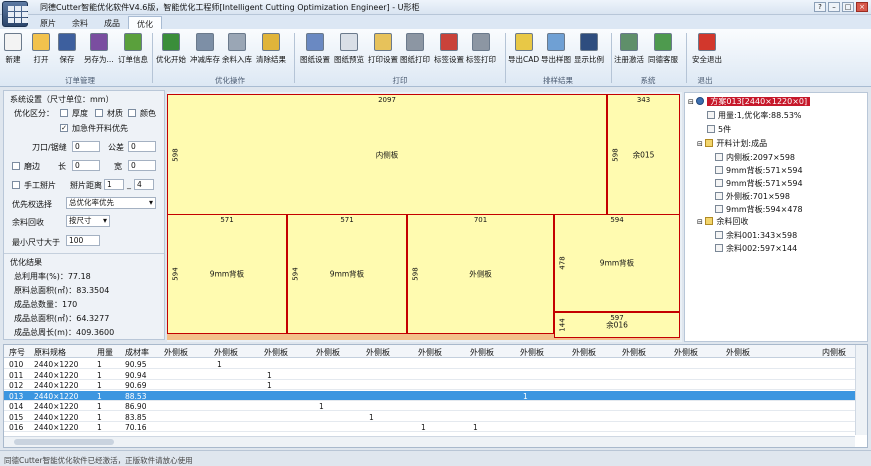 This screenshot has width=871, height=466. Describe the element at coordinates (17, 352) in the screenshot. I see `column-header: 序号` at that location.